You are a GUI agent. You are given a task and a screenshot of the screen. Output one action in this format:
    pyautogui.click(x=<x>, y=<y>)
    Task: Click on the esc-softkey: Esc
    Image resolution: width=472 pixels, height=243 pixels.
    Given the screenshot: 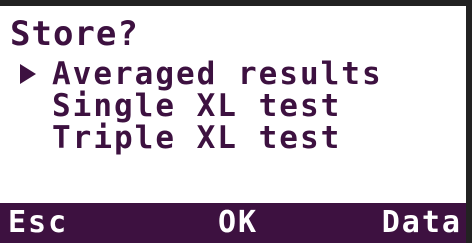 What is the action you would take?
    pyautogui.click(x=38, y=223)
    